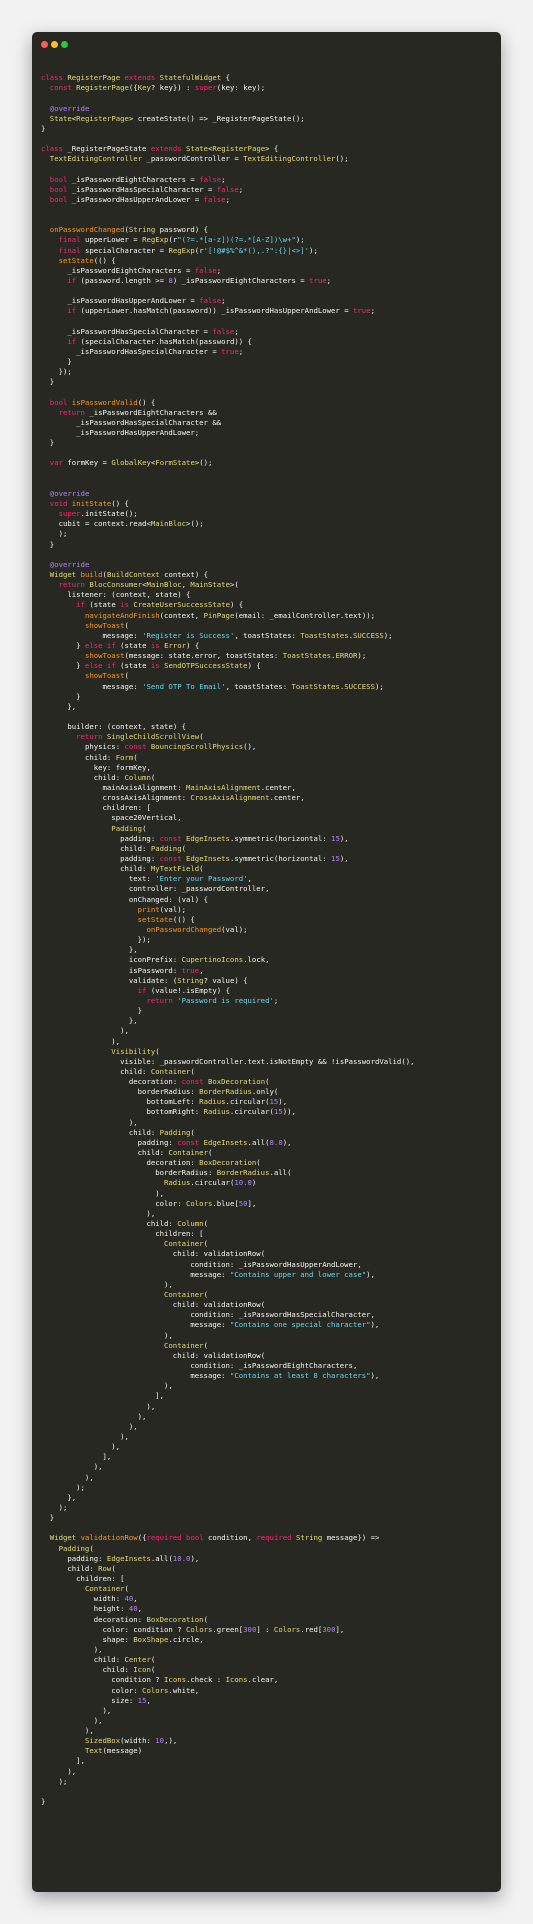 This screenshot has width=533, height=1924. Describe the element at coordinates (221, 1112) in the screenshot. I see `code-line: bottomRight: Radius.circular(15)),` at that location.